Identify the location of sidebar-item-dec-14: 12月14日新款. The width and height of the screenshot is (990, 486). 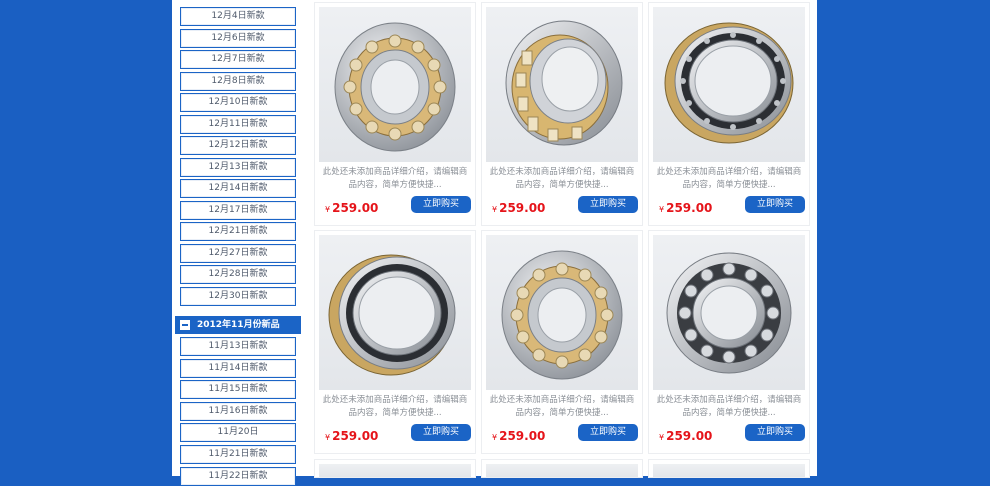
(238, 188).